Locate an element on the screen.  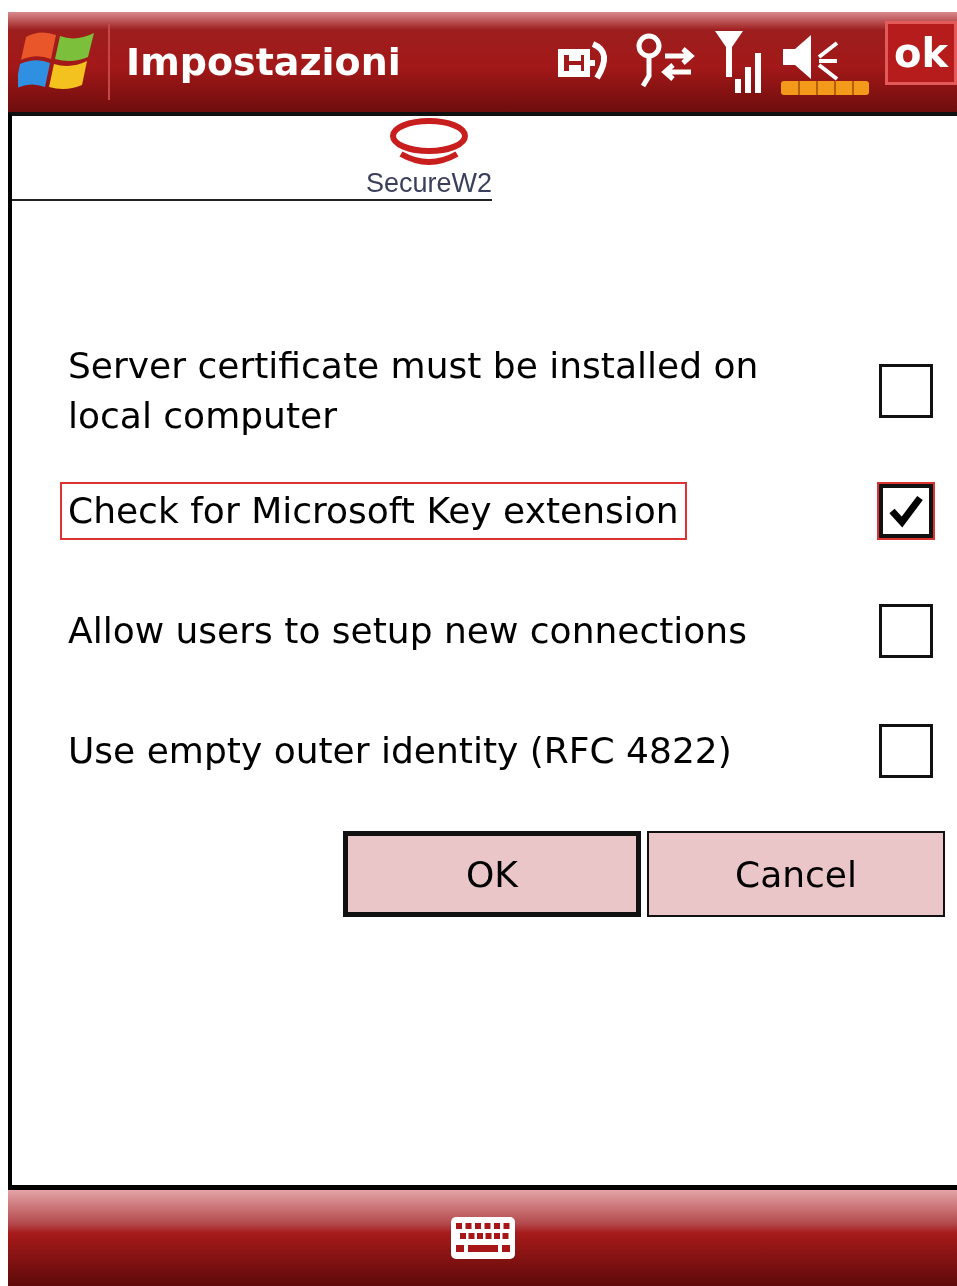
dialog-button: OK is located at coordinates (492, 874).